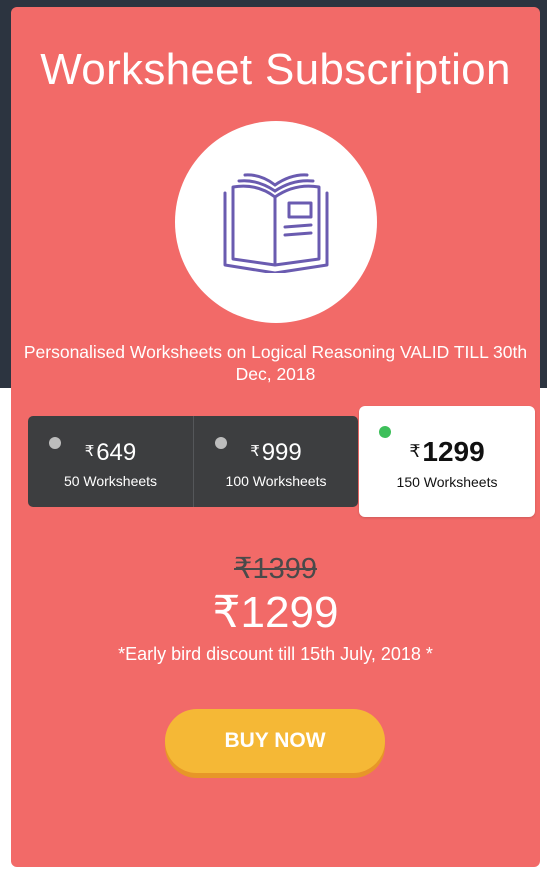 The height and width of the screenshot is (870, 547). I want to click on plan-option-999: ₹999 100 Worksheets, so click(275, 461).